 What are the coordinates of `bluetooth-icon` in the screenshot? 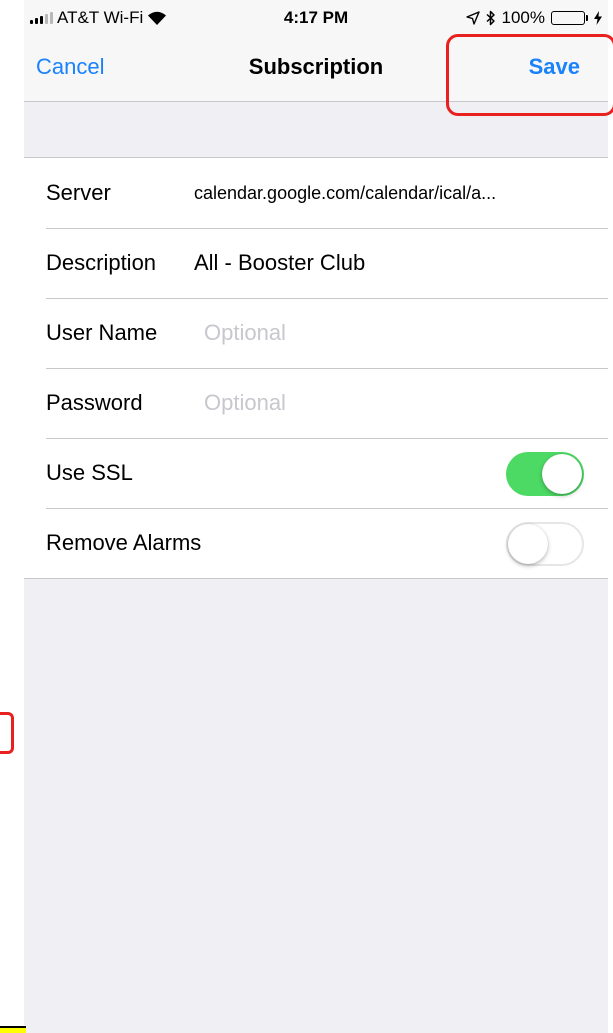 It's located at (490, 18).